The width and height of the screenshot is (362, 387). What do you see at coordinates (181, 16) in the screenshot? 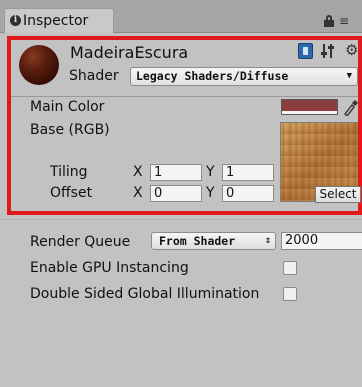
I see `inspector-tab-strip: i Inspector ≡` at bounding box center [181, 16].